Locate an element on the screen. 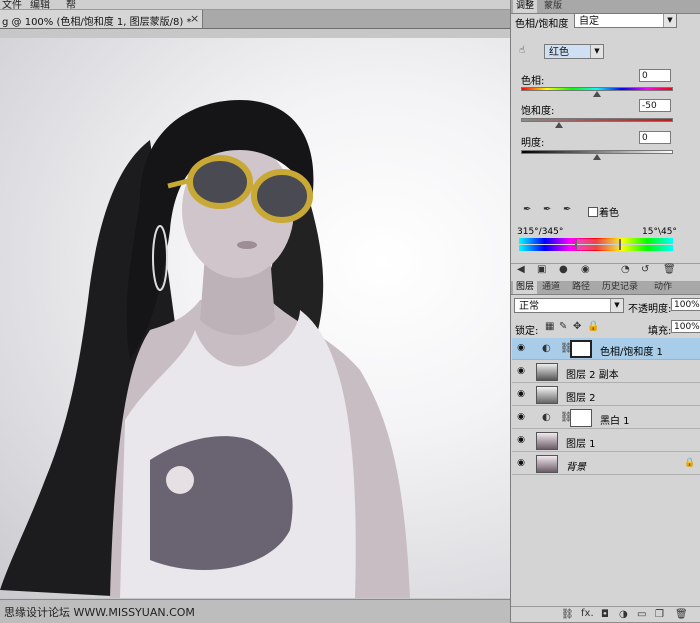 This screenshot has width=700, height=623. channel-value: 红色 is located at coordinates (559, 52).